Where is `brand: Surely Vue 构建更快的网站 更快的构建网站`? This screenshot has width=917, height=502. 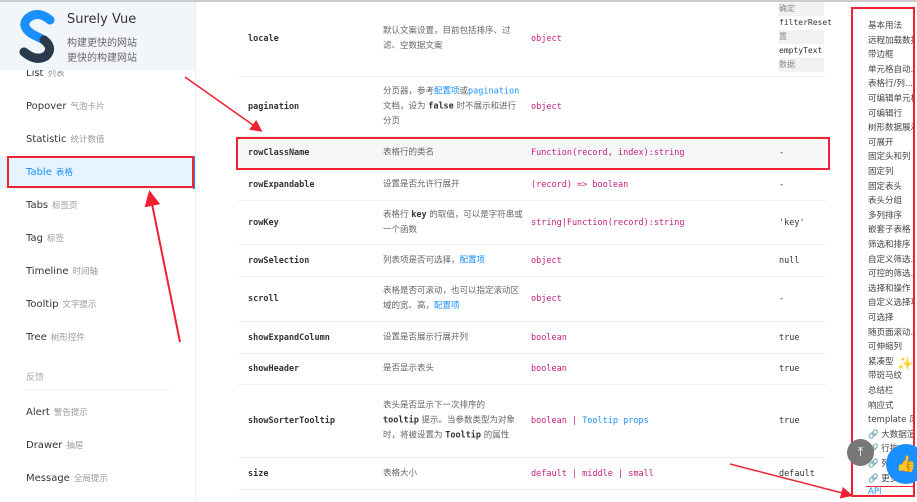 brand: Surely Vue 构建更快的网站 更快的构建网站 is located at coordinates (97, 36).